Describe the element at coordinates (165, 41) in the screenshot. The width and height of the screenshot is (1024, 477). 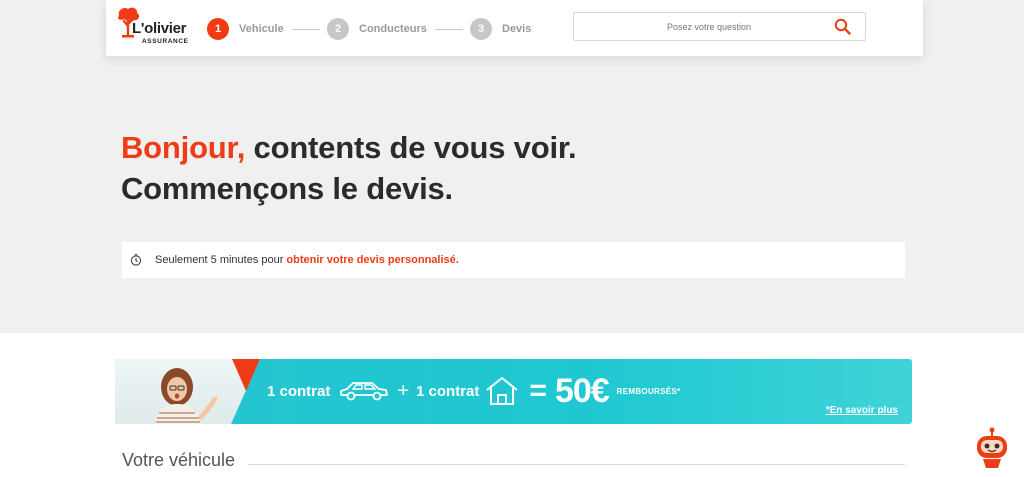
I see `brand-tagline: ASSURANCE` at that location.